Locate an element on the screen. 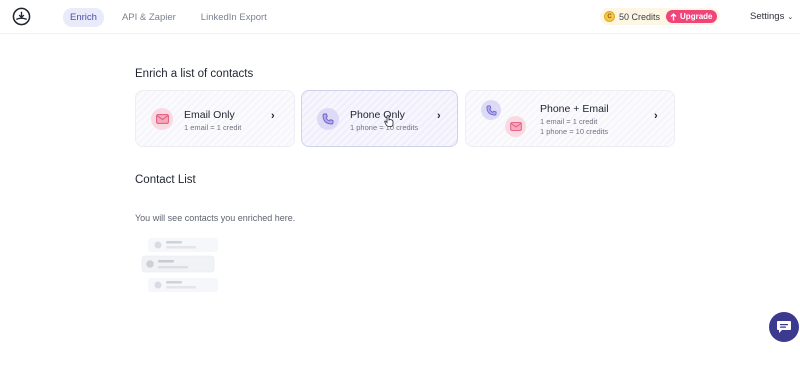  upgrade-button: Upgrade is located at coordinates (692, 16).